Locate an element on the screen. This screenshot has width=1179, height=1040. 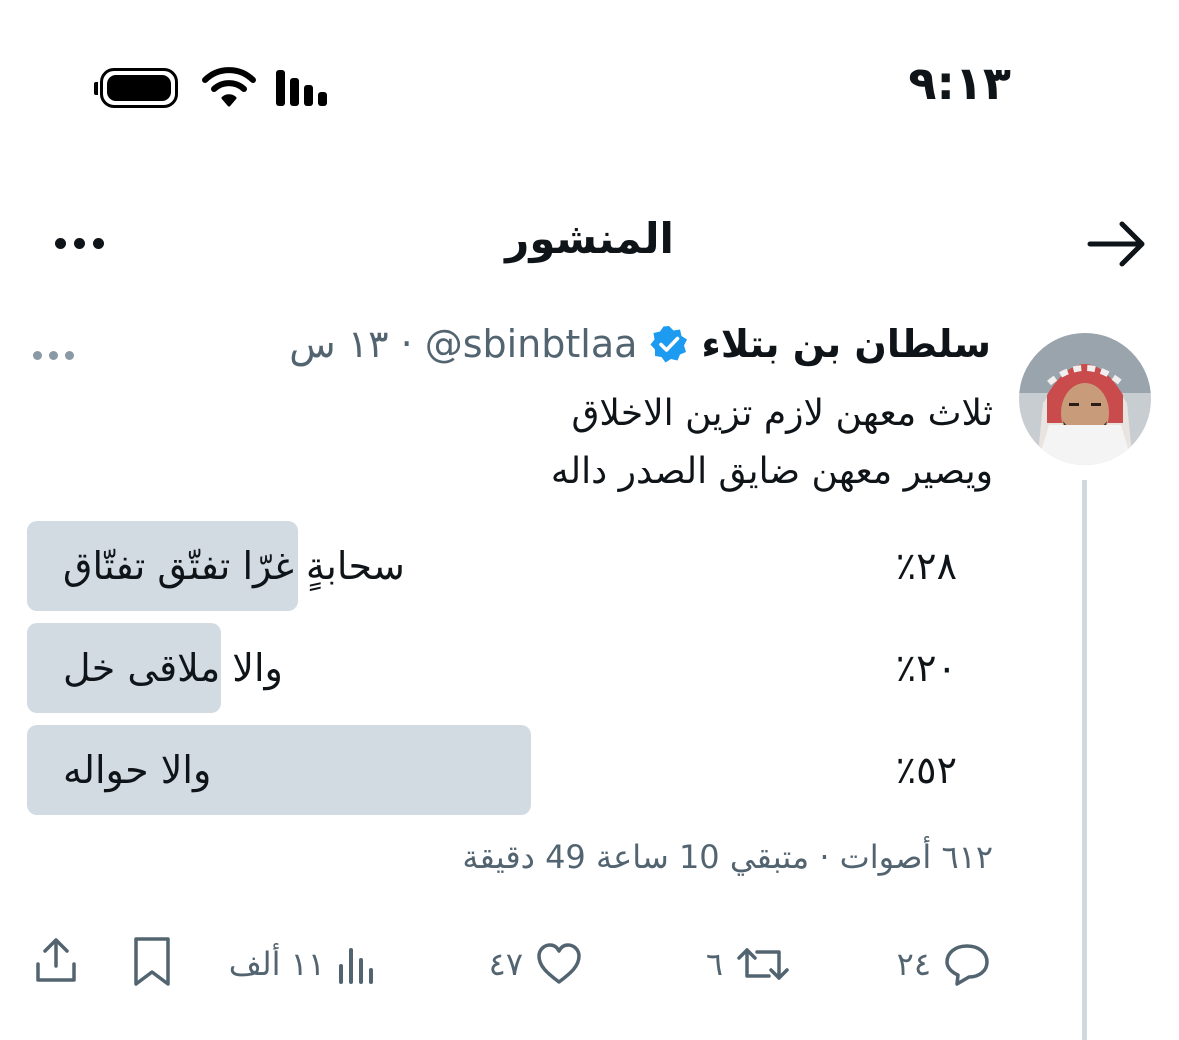
like-button: ٤٧ is located at coordinates (536, 964).